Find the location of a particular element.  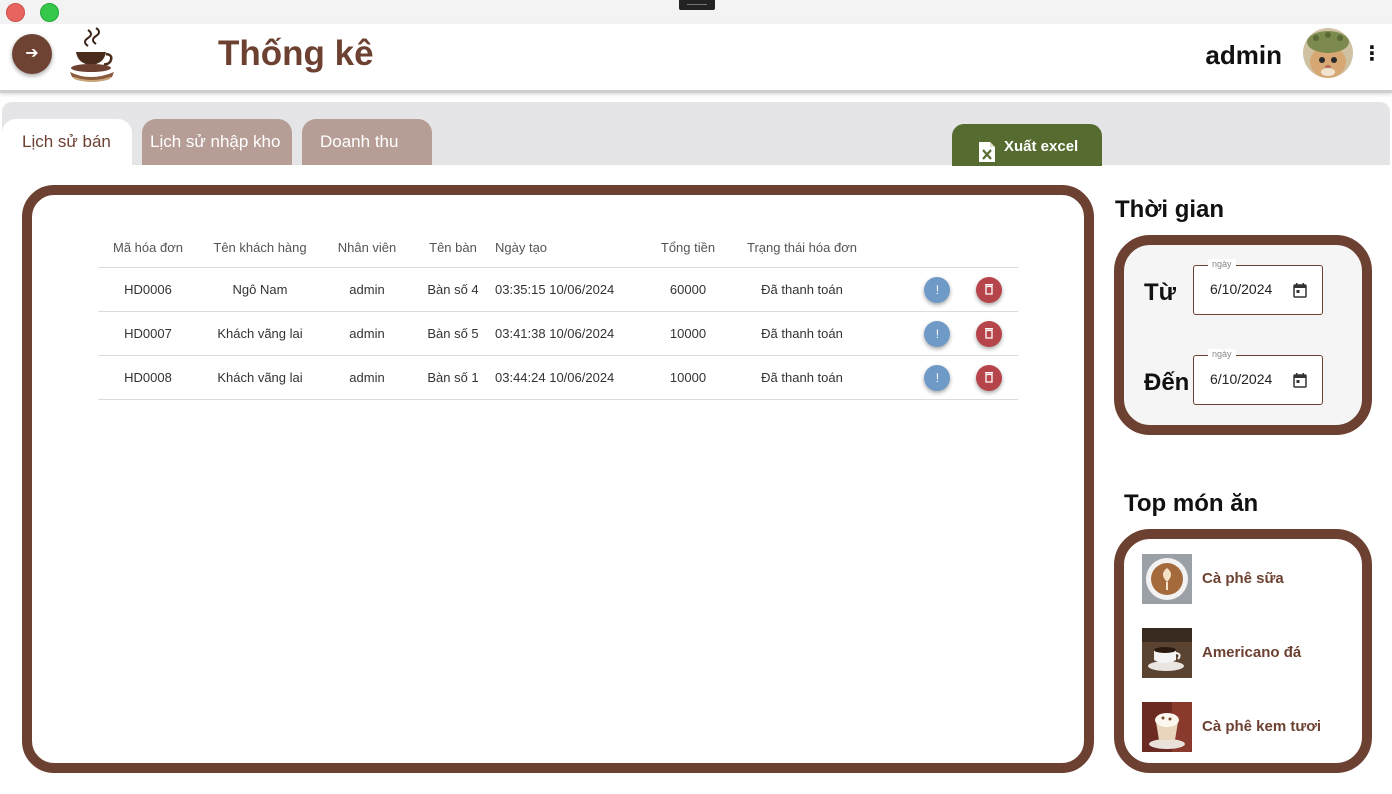

app-header: ➔ Thống kê admin ⋮ is located at coordinates (696, 58).